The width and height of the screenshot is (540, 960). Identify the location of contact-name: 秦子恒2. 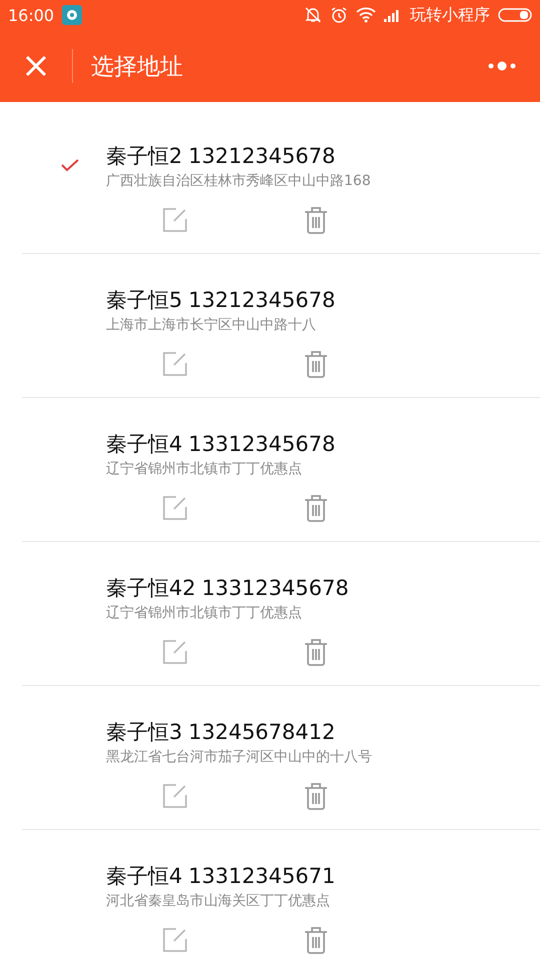
(144, 156).